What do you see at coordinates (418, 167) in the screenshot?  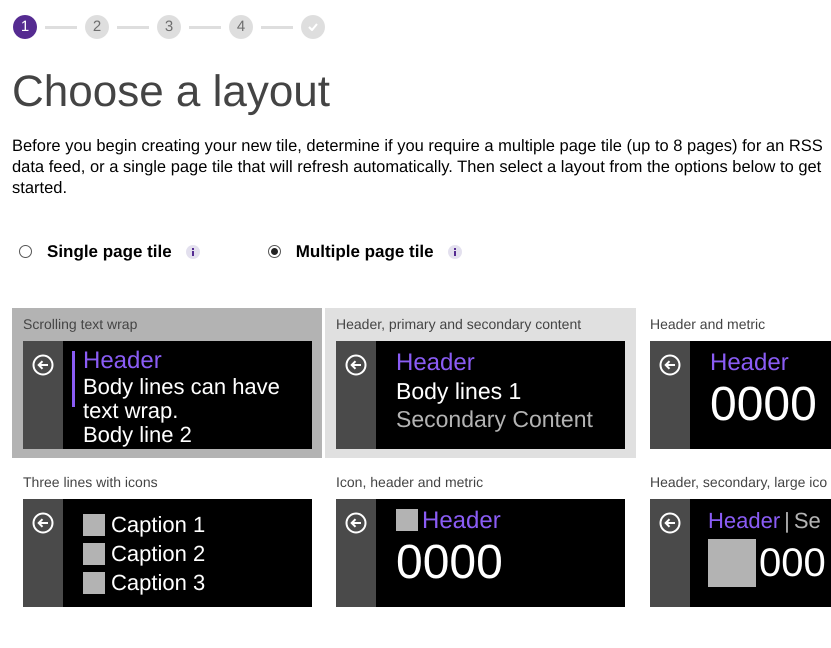 I see `intro-paragraph: Before you begin creating your new tile, determine if you require a multiple page tile (up to 8 pages) for an RSS data feed, or a single page tile that will refresh automatically. Then select a layout from the options below to get started.` at bounding box center [418, 167].